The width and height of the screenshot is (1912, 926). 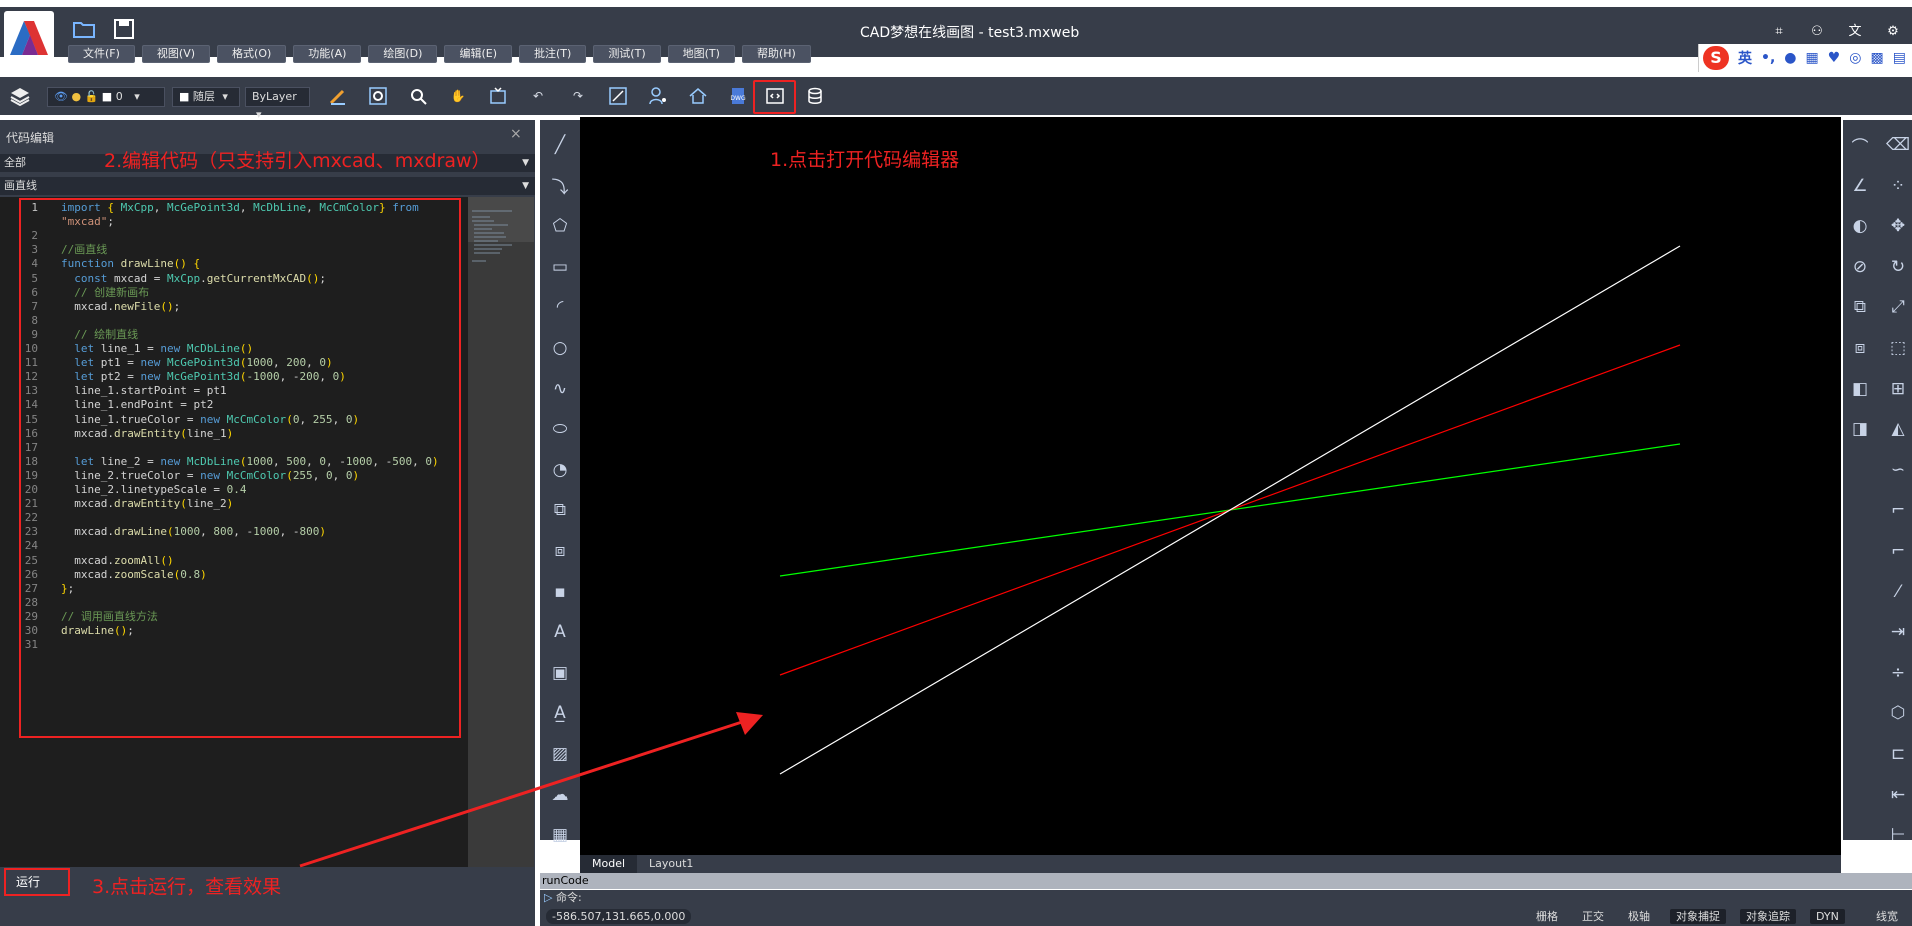 What do you see at coordinates (1898, 592) in the screenshot?
I see `trim-tool-icon: ⁄` at bounding box center [1898, 592].